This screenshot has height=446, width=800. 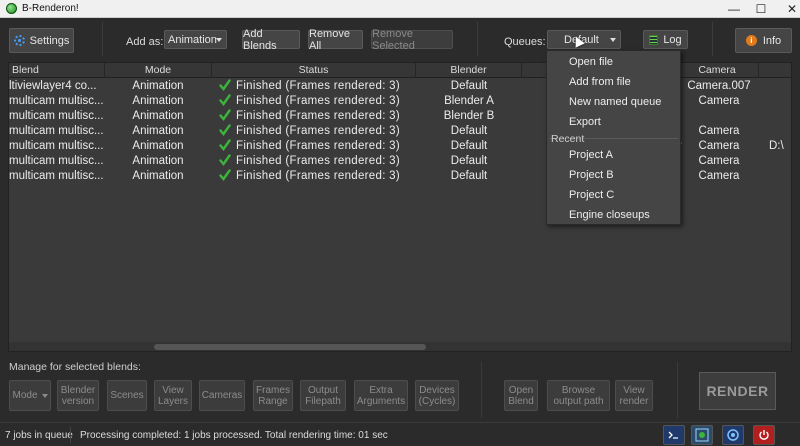 What do you see at coordinates (613, 102) in the screenshot?
I see `menu-item-new-named-queue: New named queue` at bounding box center [613, 102].